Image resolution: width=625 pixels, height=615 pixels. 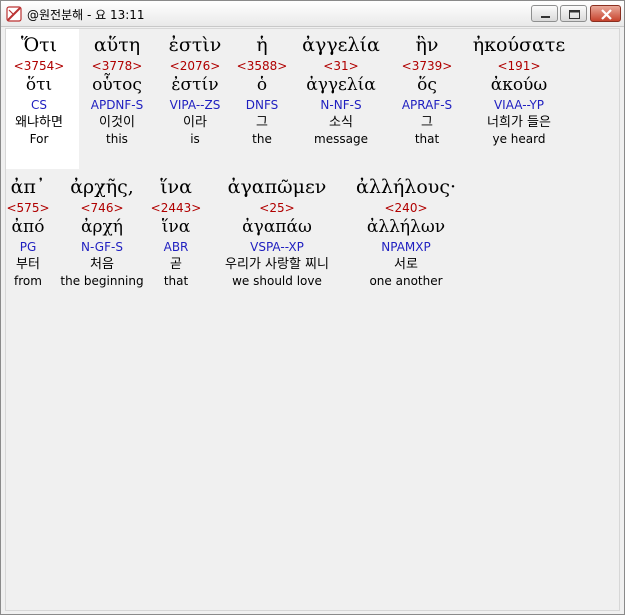 I want to click on lemma: ἵνα, so click(x=176, y=227).